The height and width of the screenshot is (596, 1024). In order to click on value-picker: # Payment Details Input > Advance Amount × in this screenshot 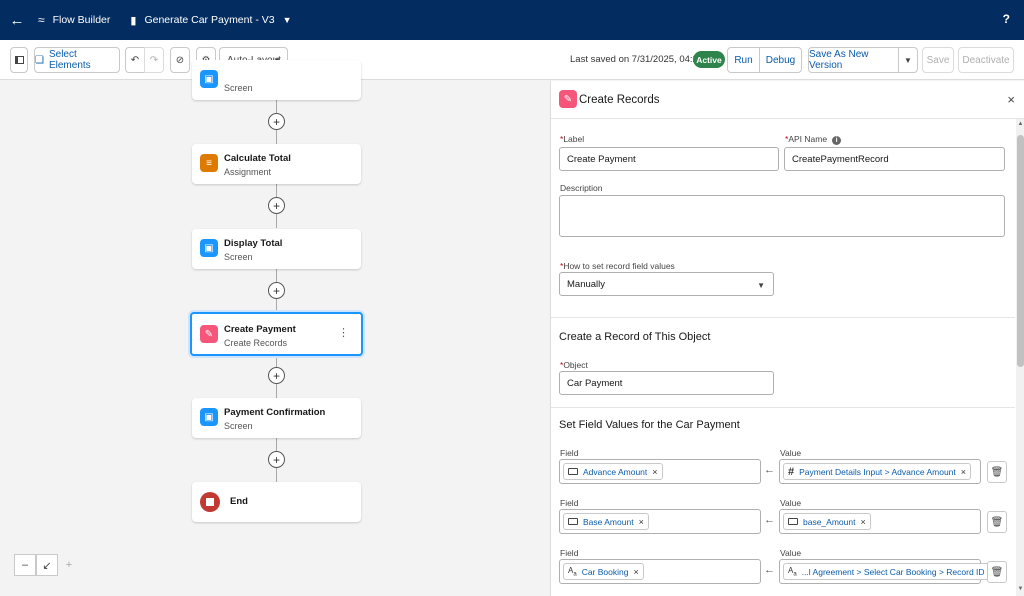, I will do `click(880, 471)`.